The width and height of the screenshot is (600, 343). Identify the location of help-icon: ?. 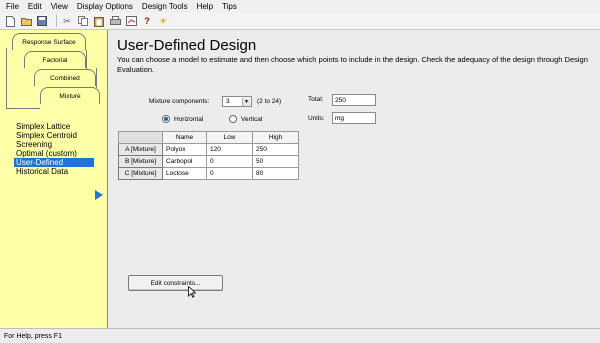
(147, 21).